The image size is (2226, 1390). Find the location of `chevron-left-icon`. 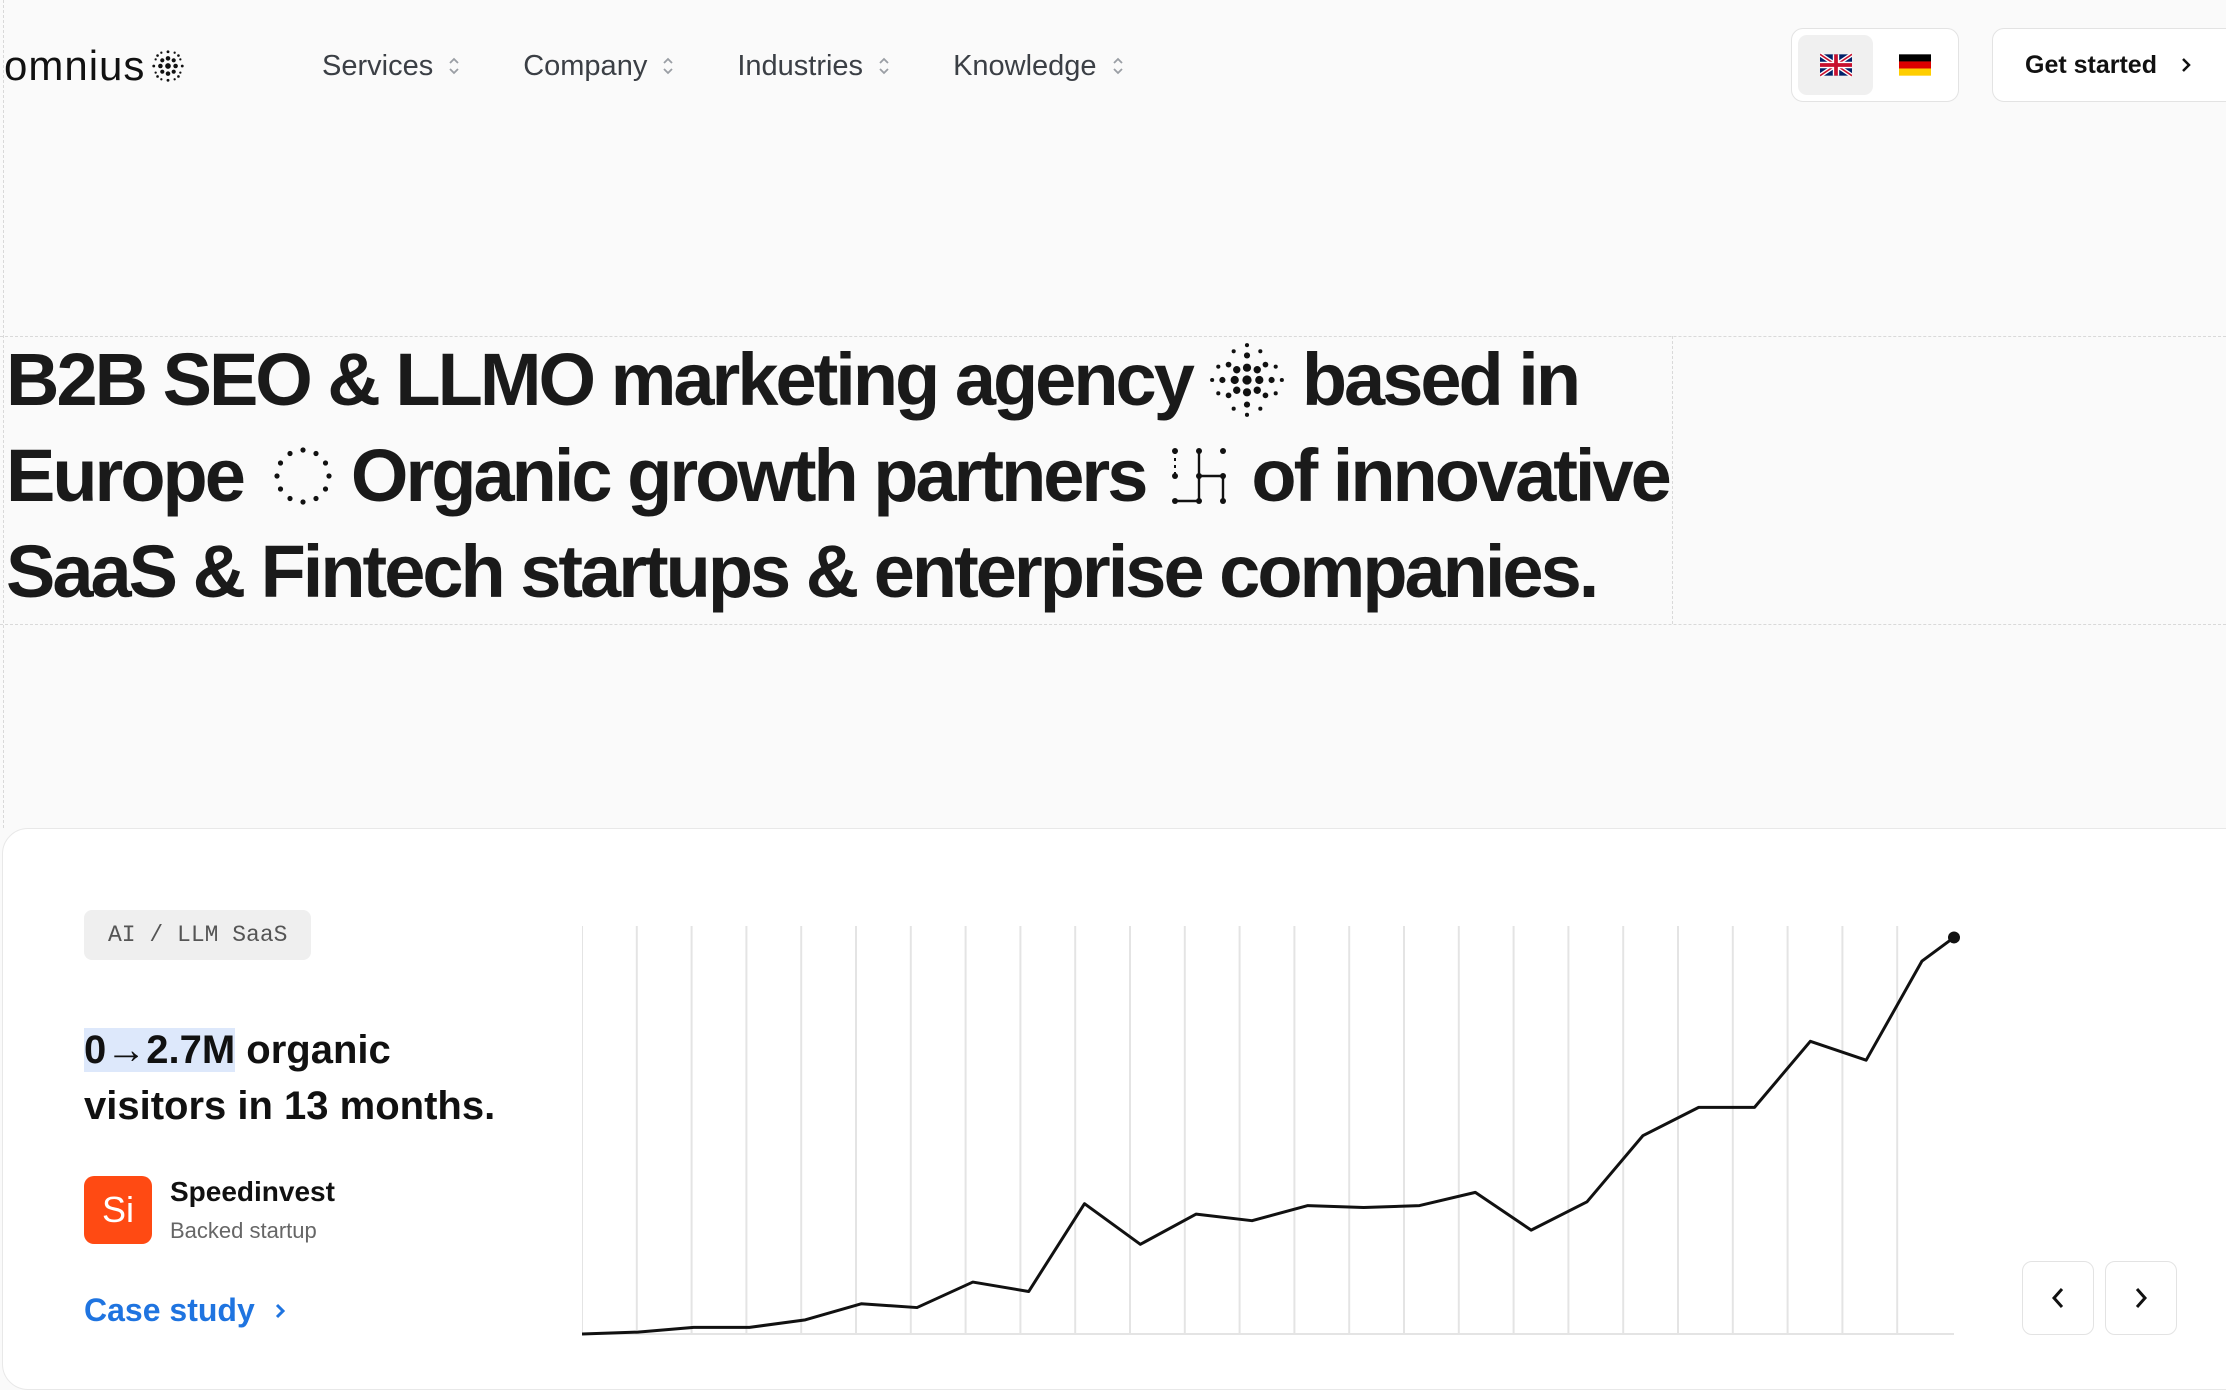

chevron-left-icon is located at coordinates (2057, 1298).